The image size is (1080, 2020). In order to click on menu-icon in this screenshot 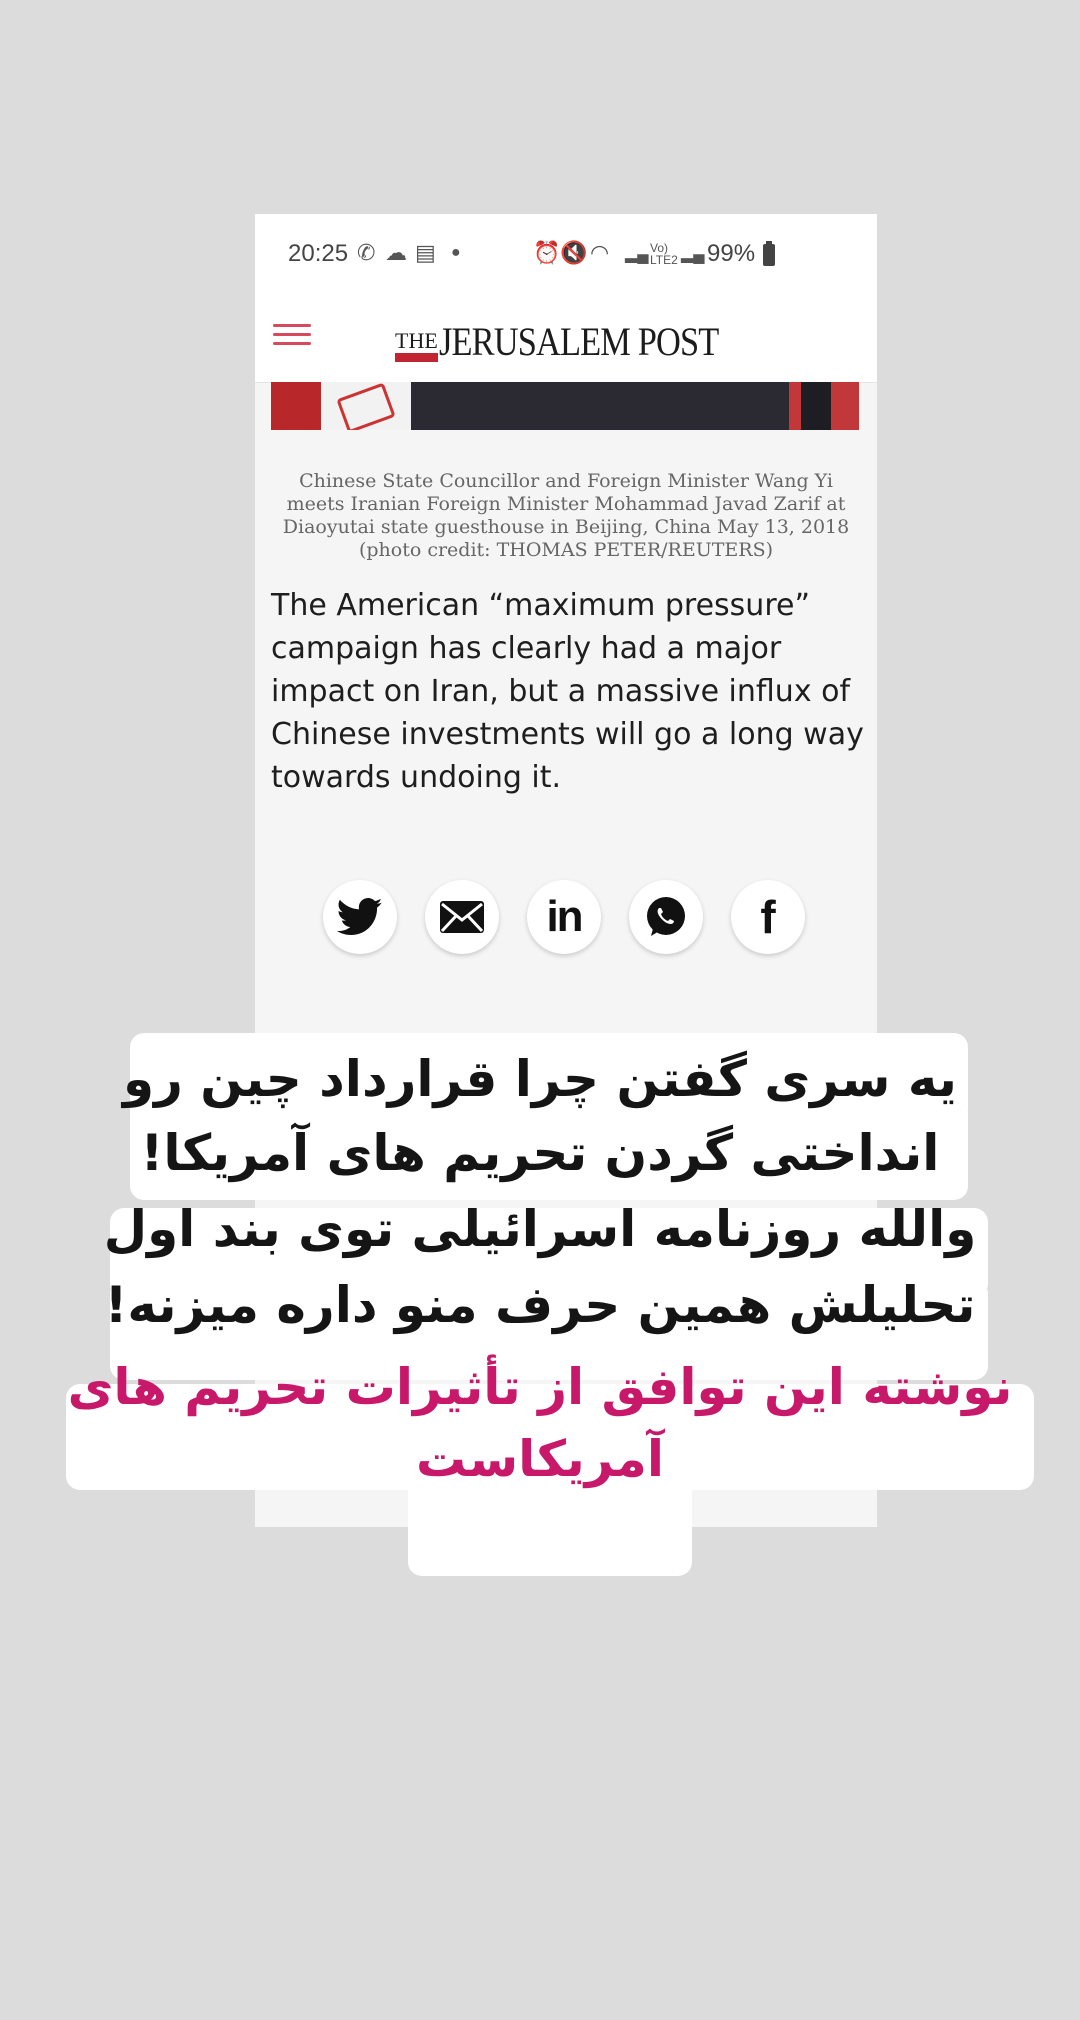, I will do `click(292, 337)`.